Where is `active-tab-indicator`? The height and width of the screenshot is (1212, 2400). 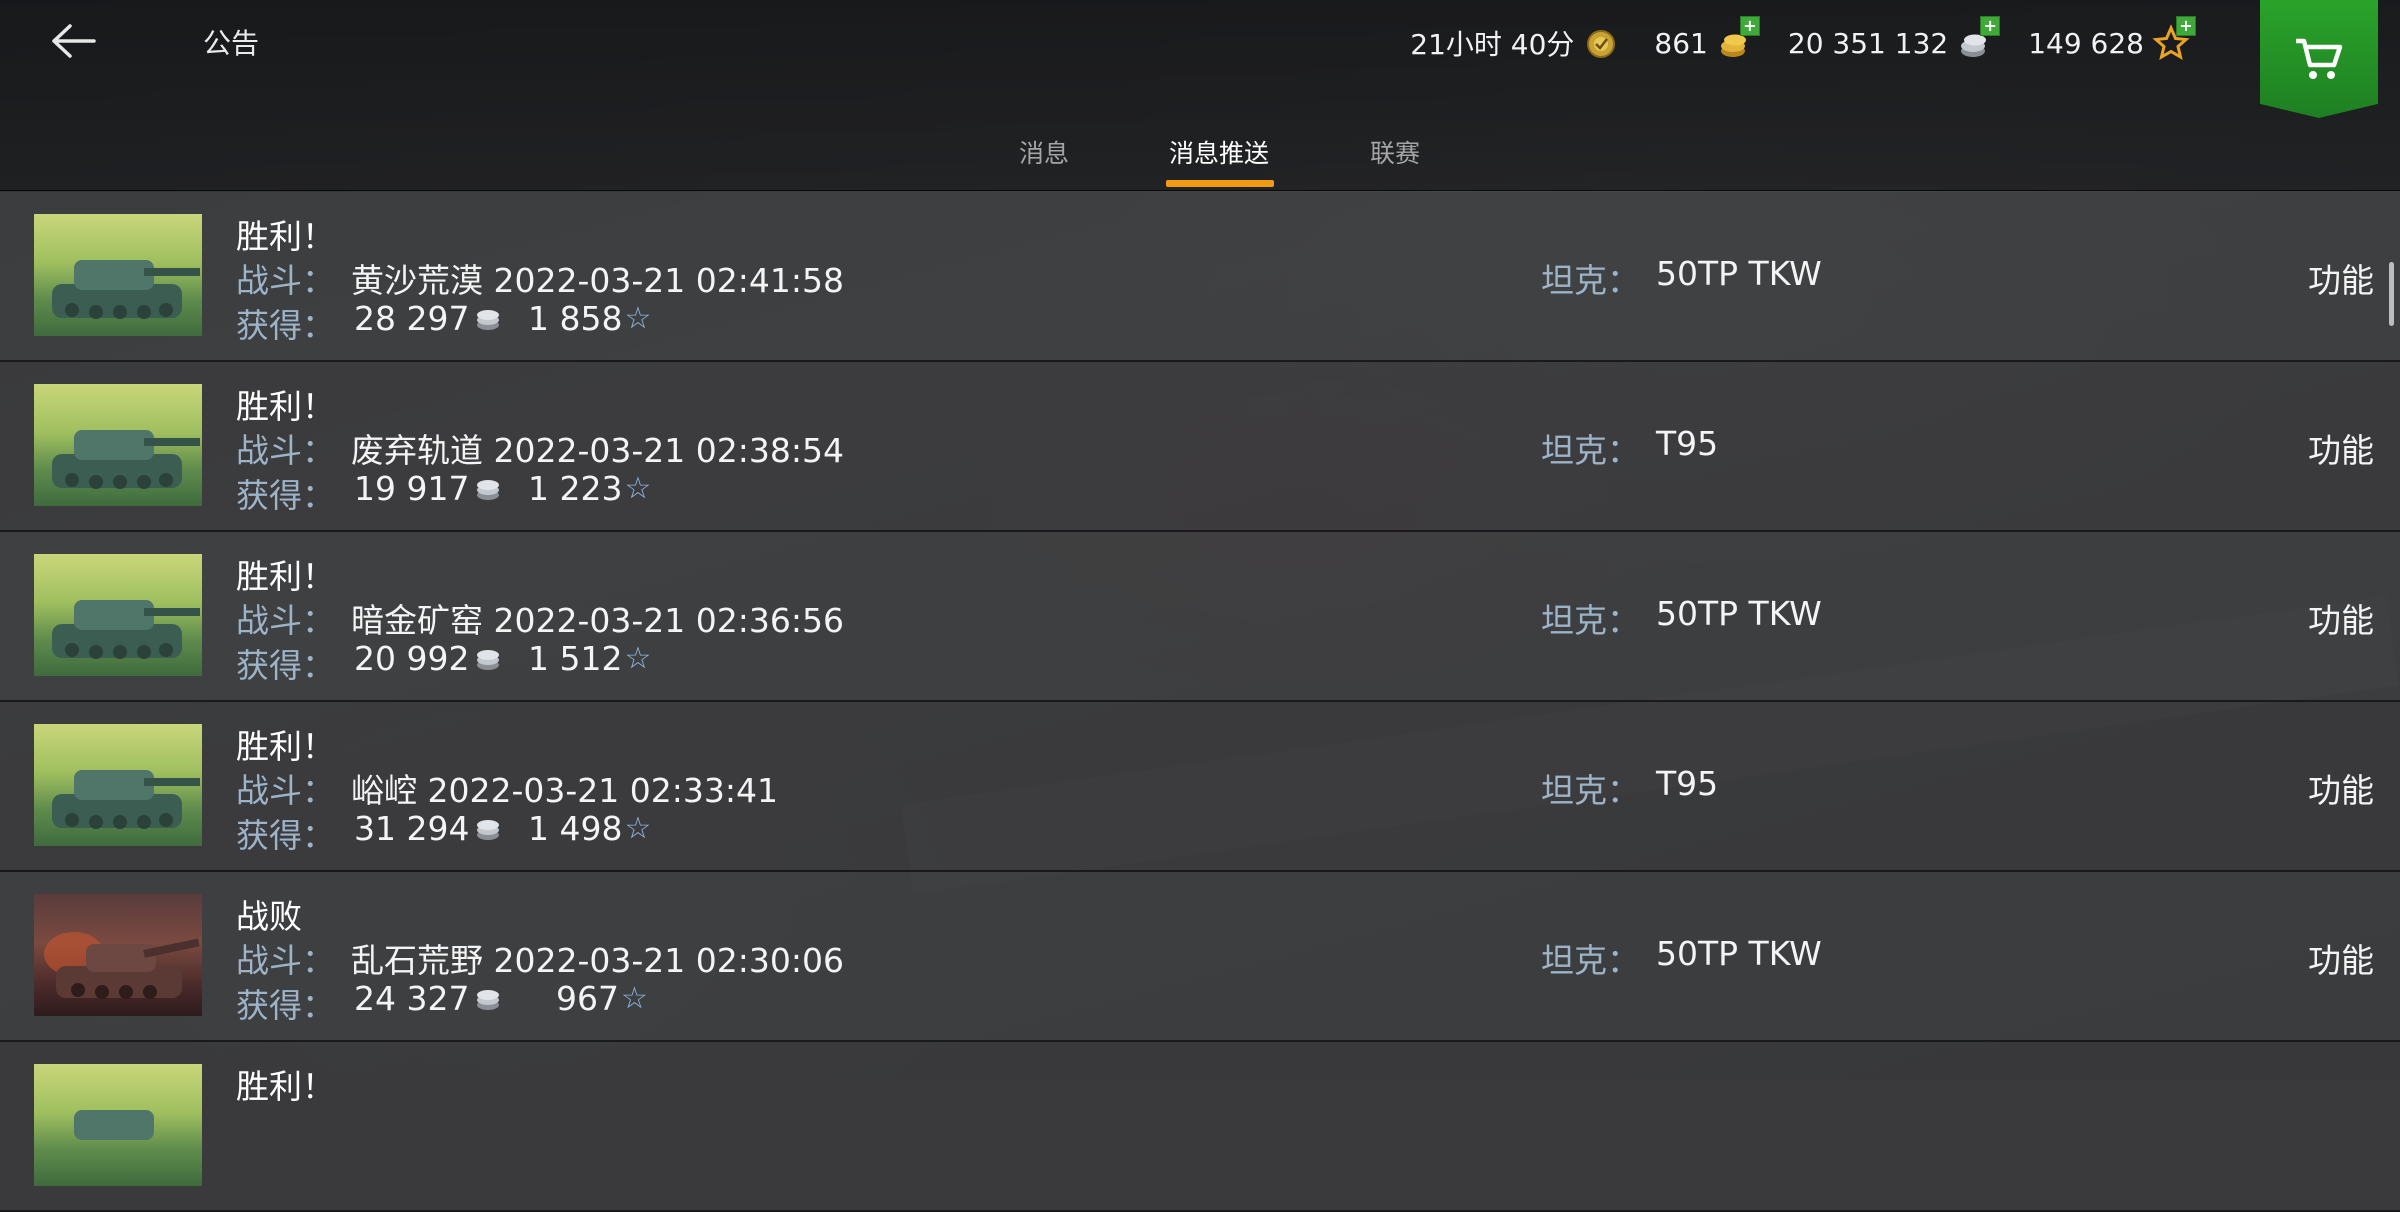
active-tab-indicator is located at coordinates (1220, 183).